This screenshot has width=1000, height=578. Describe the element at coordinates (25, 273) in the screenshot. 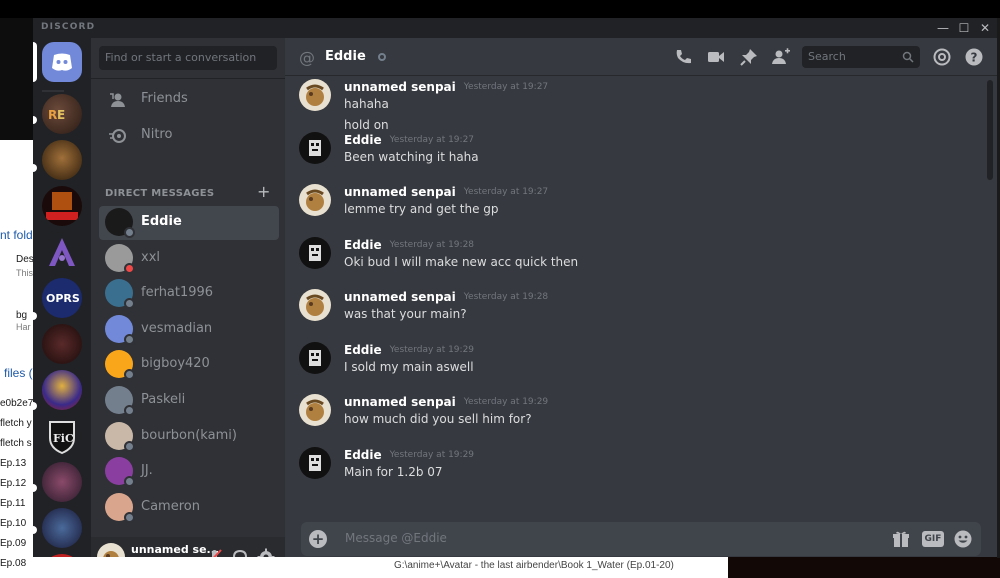

I see `bg-fragment: This` at that location.